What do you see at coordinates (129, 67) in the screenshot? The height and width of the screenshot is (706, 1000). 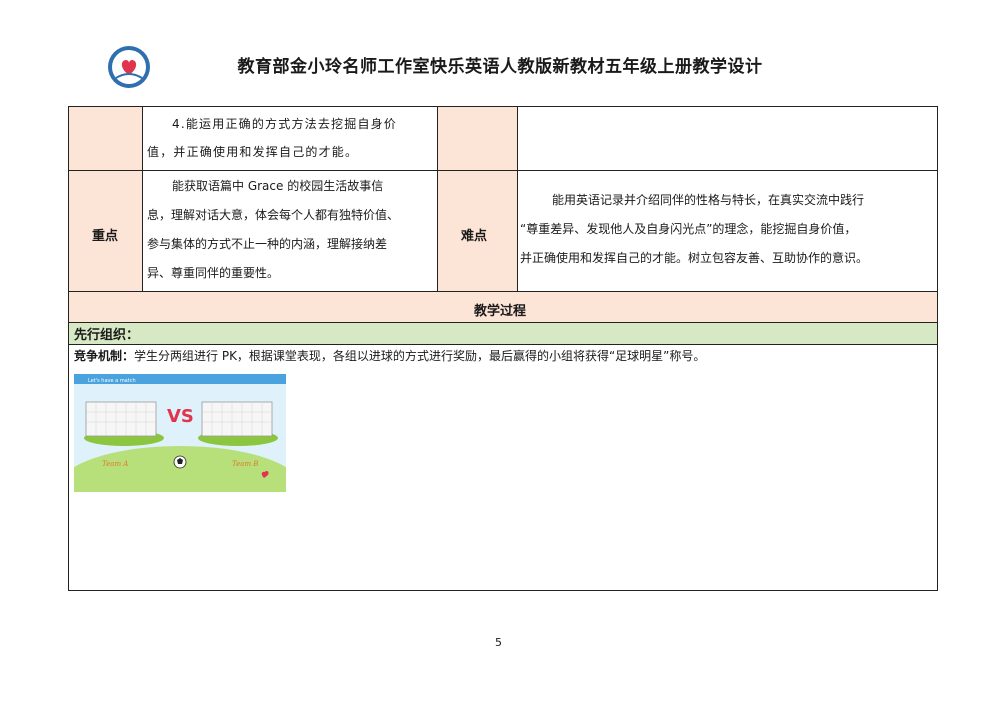 I see `studio-logo` at bounding box center [129, 67].